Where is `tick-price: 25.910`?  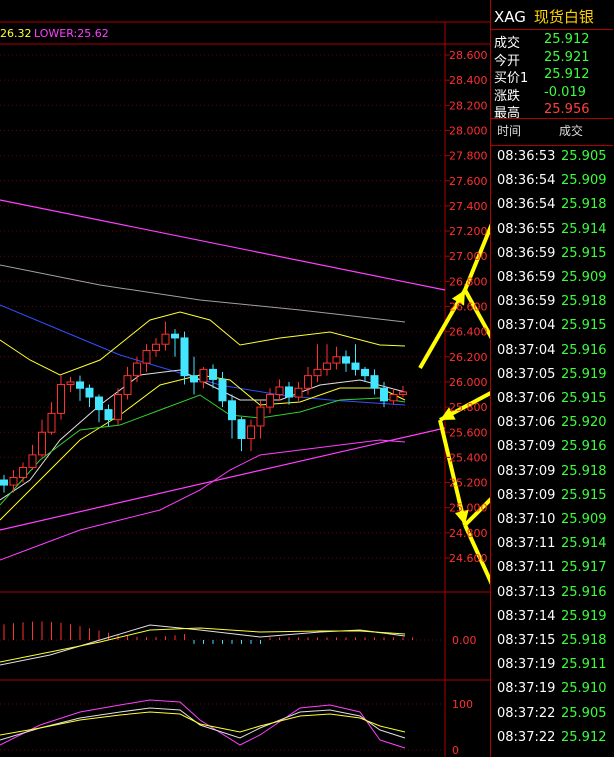 tick-price: 25.910 is located at coordinates (584, 689).